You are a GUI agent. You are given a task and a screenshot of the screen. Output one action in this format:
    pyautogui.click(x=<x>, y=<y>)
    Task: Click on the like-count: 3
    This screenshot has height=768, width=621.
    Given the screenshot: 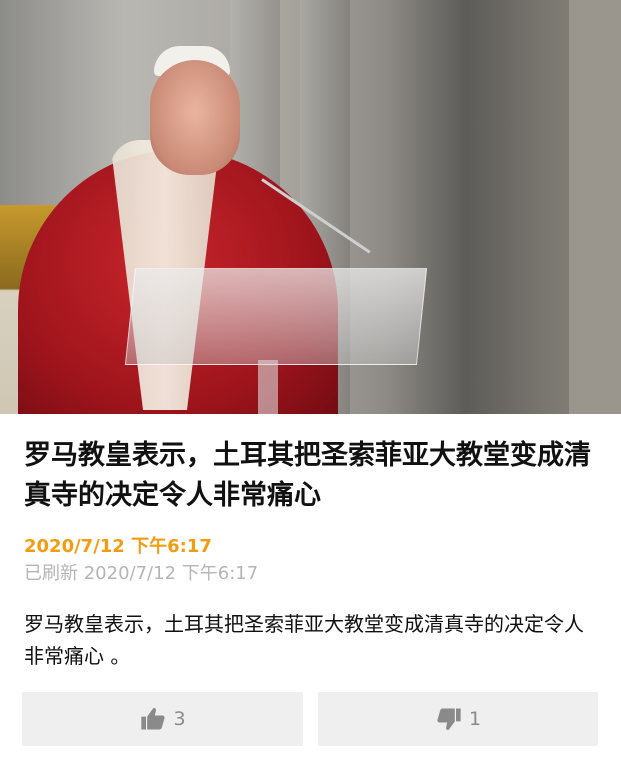 What is the action you would take?
    pyautogui.click(x=179, y=719)
    